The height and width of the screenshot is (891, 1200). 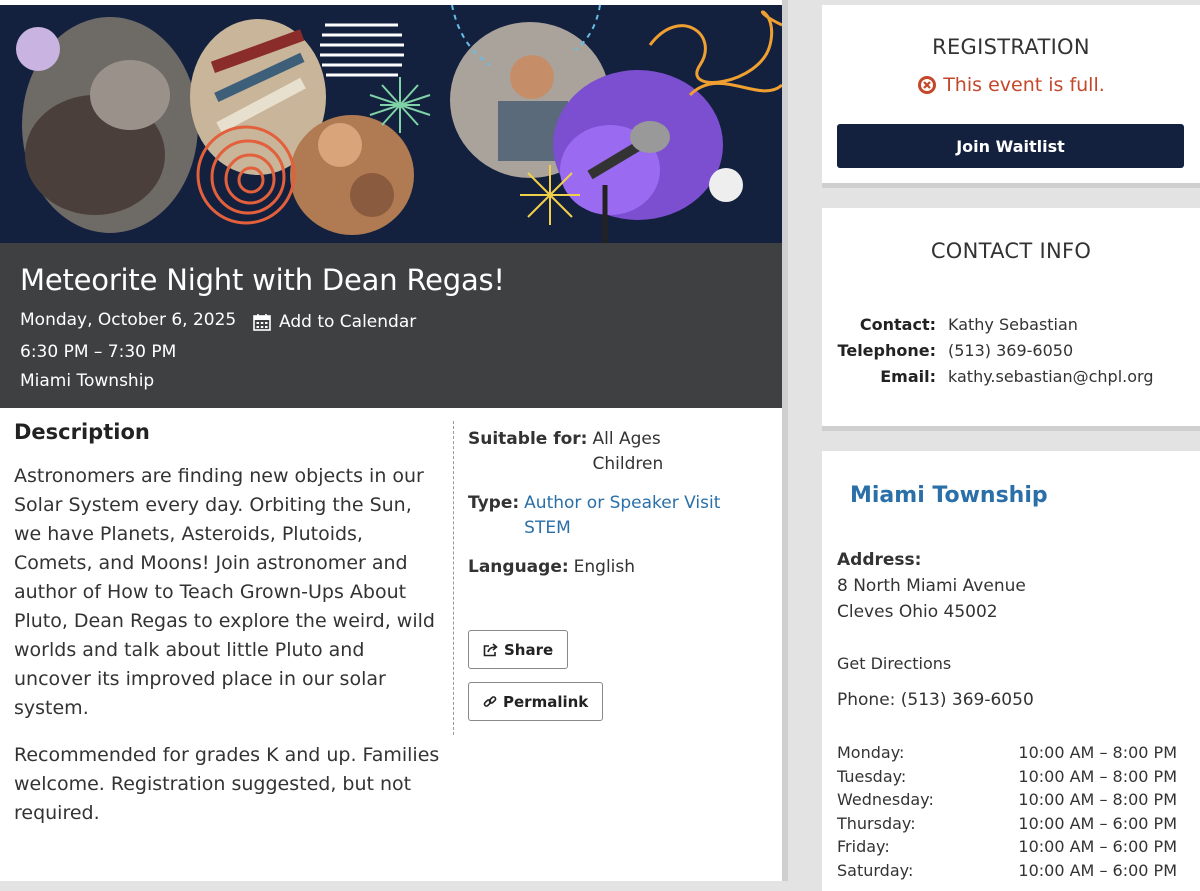 I want to click on hours-day: Friday:, so click(x=863, y=847).